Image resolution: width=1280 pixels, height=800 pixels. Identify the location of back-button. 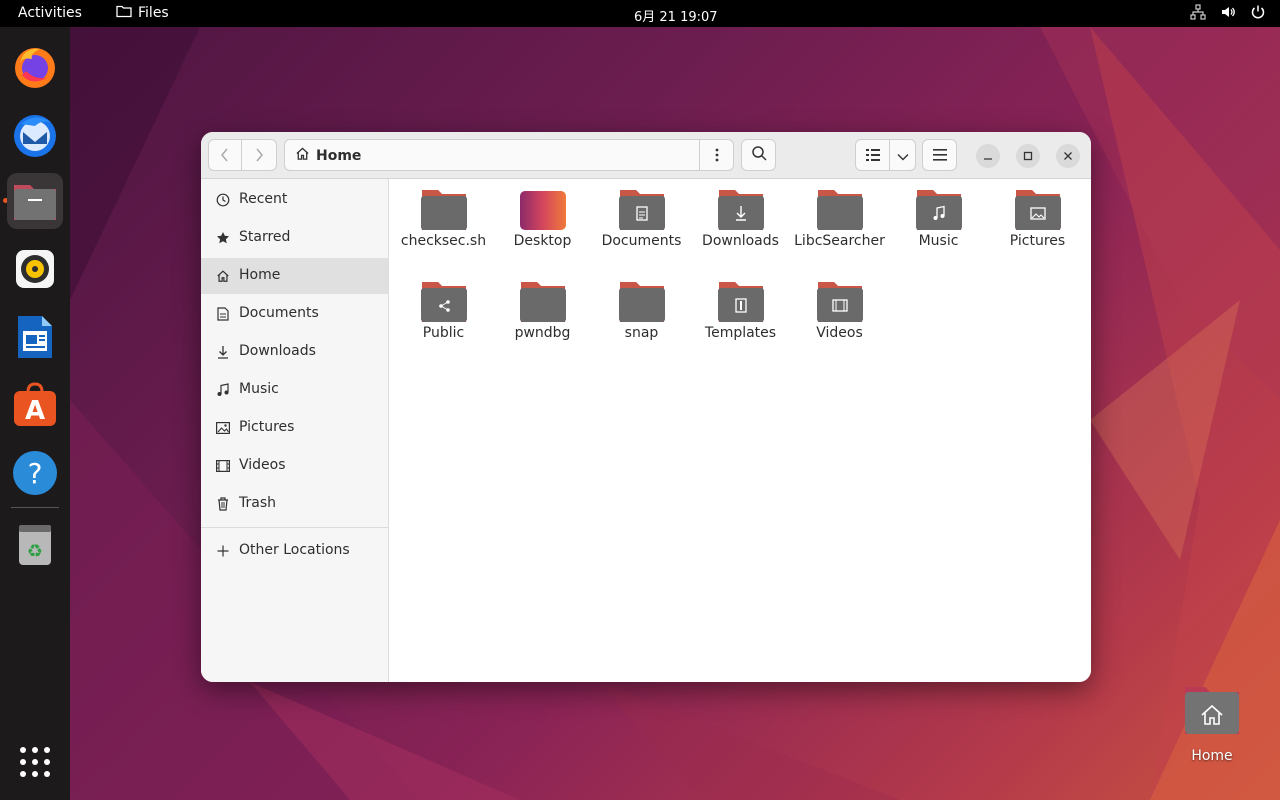
(225, 155).